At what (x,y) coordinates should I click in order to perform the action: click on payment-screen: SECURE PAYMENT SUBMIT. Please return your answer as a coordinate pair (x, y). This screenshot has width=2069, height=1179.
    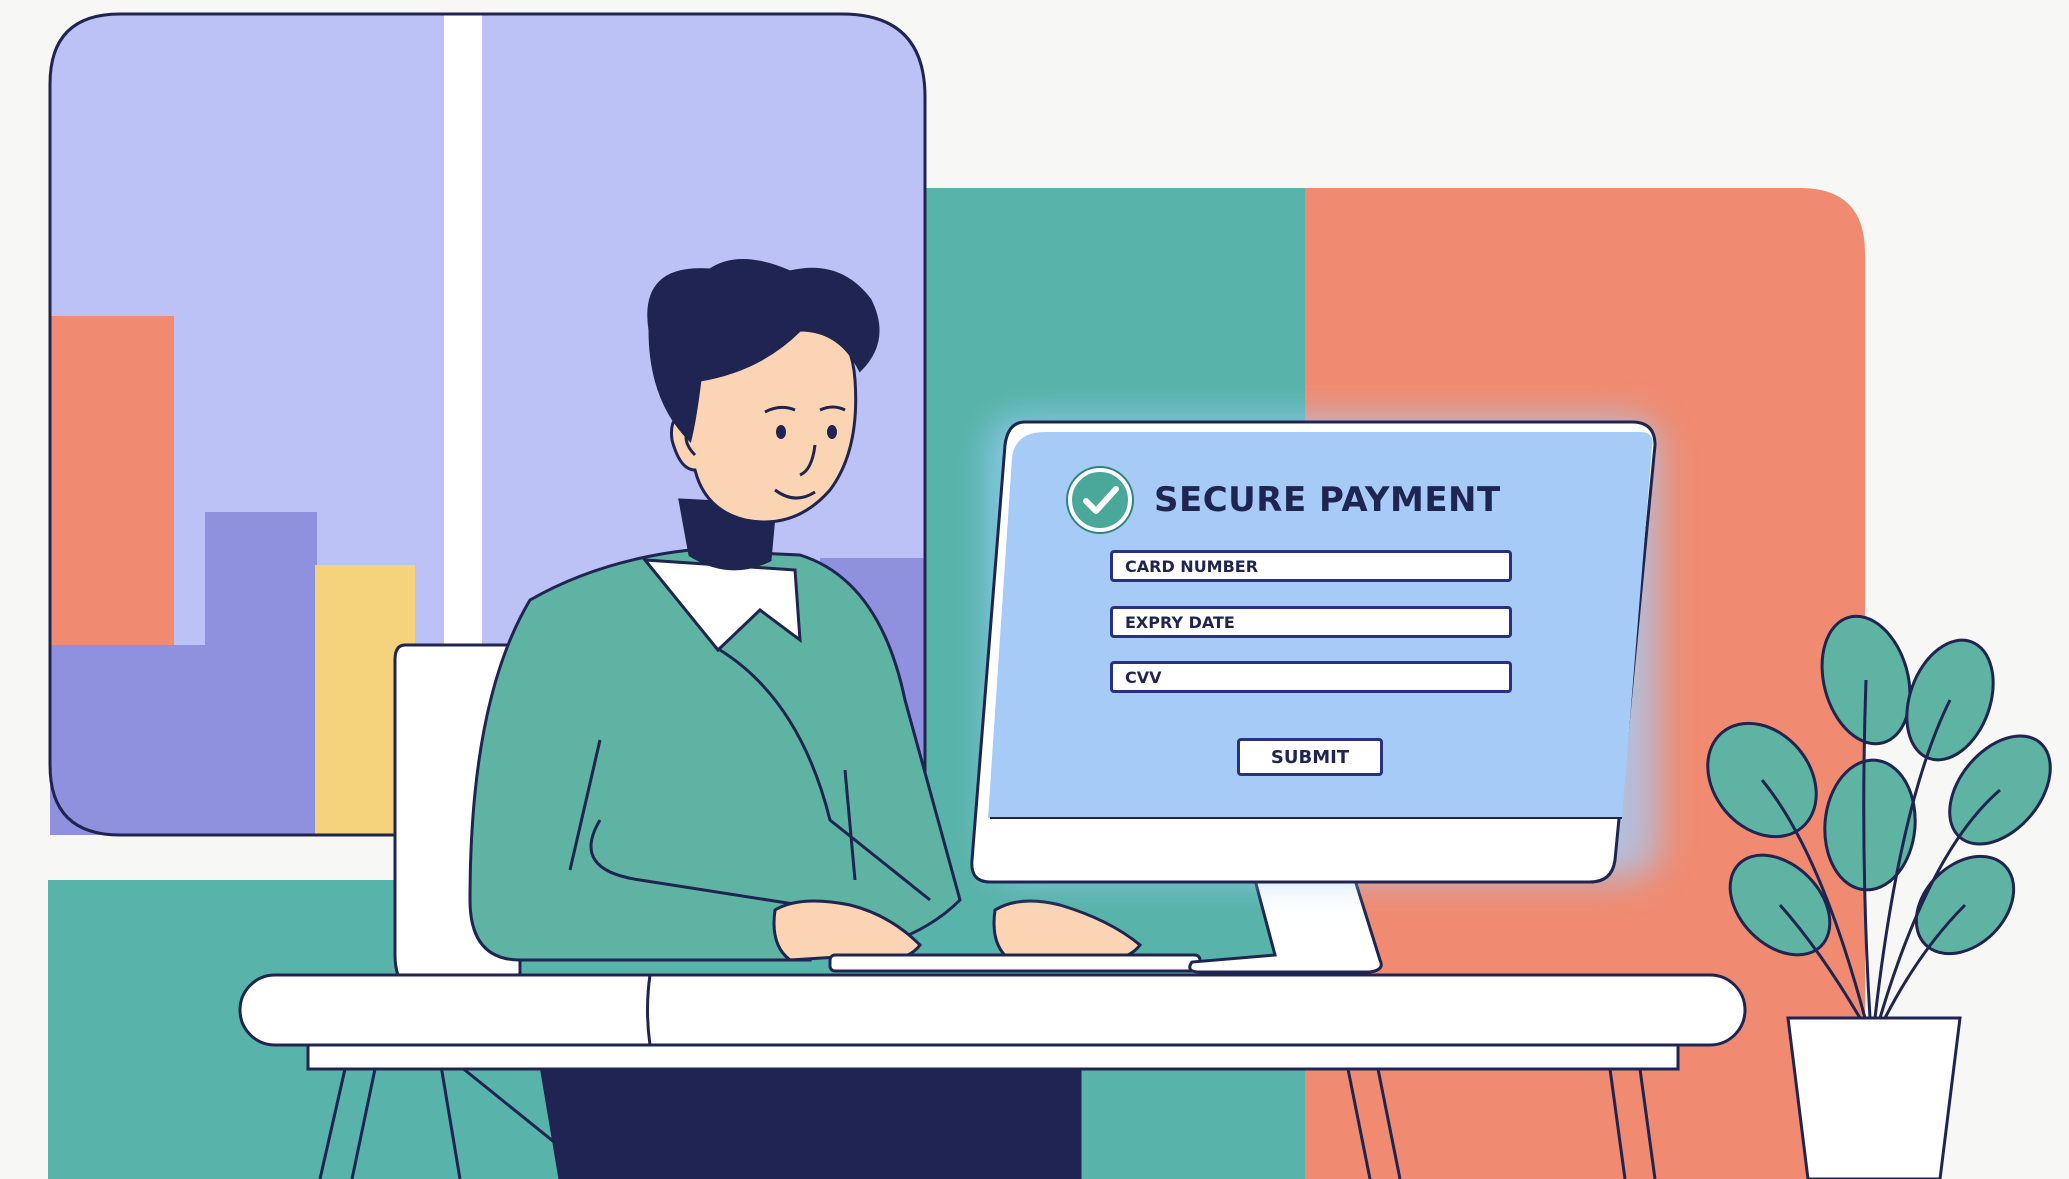
    Looking at the image, I should click on (1320, 622).